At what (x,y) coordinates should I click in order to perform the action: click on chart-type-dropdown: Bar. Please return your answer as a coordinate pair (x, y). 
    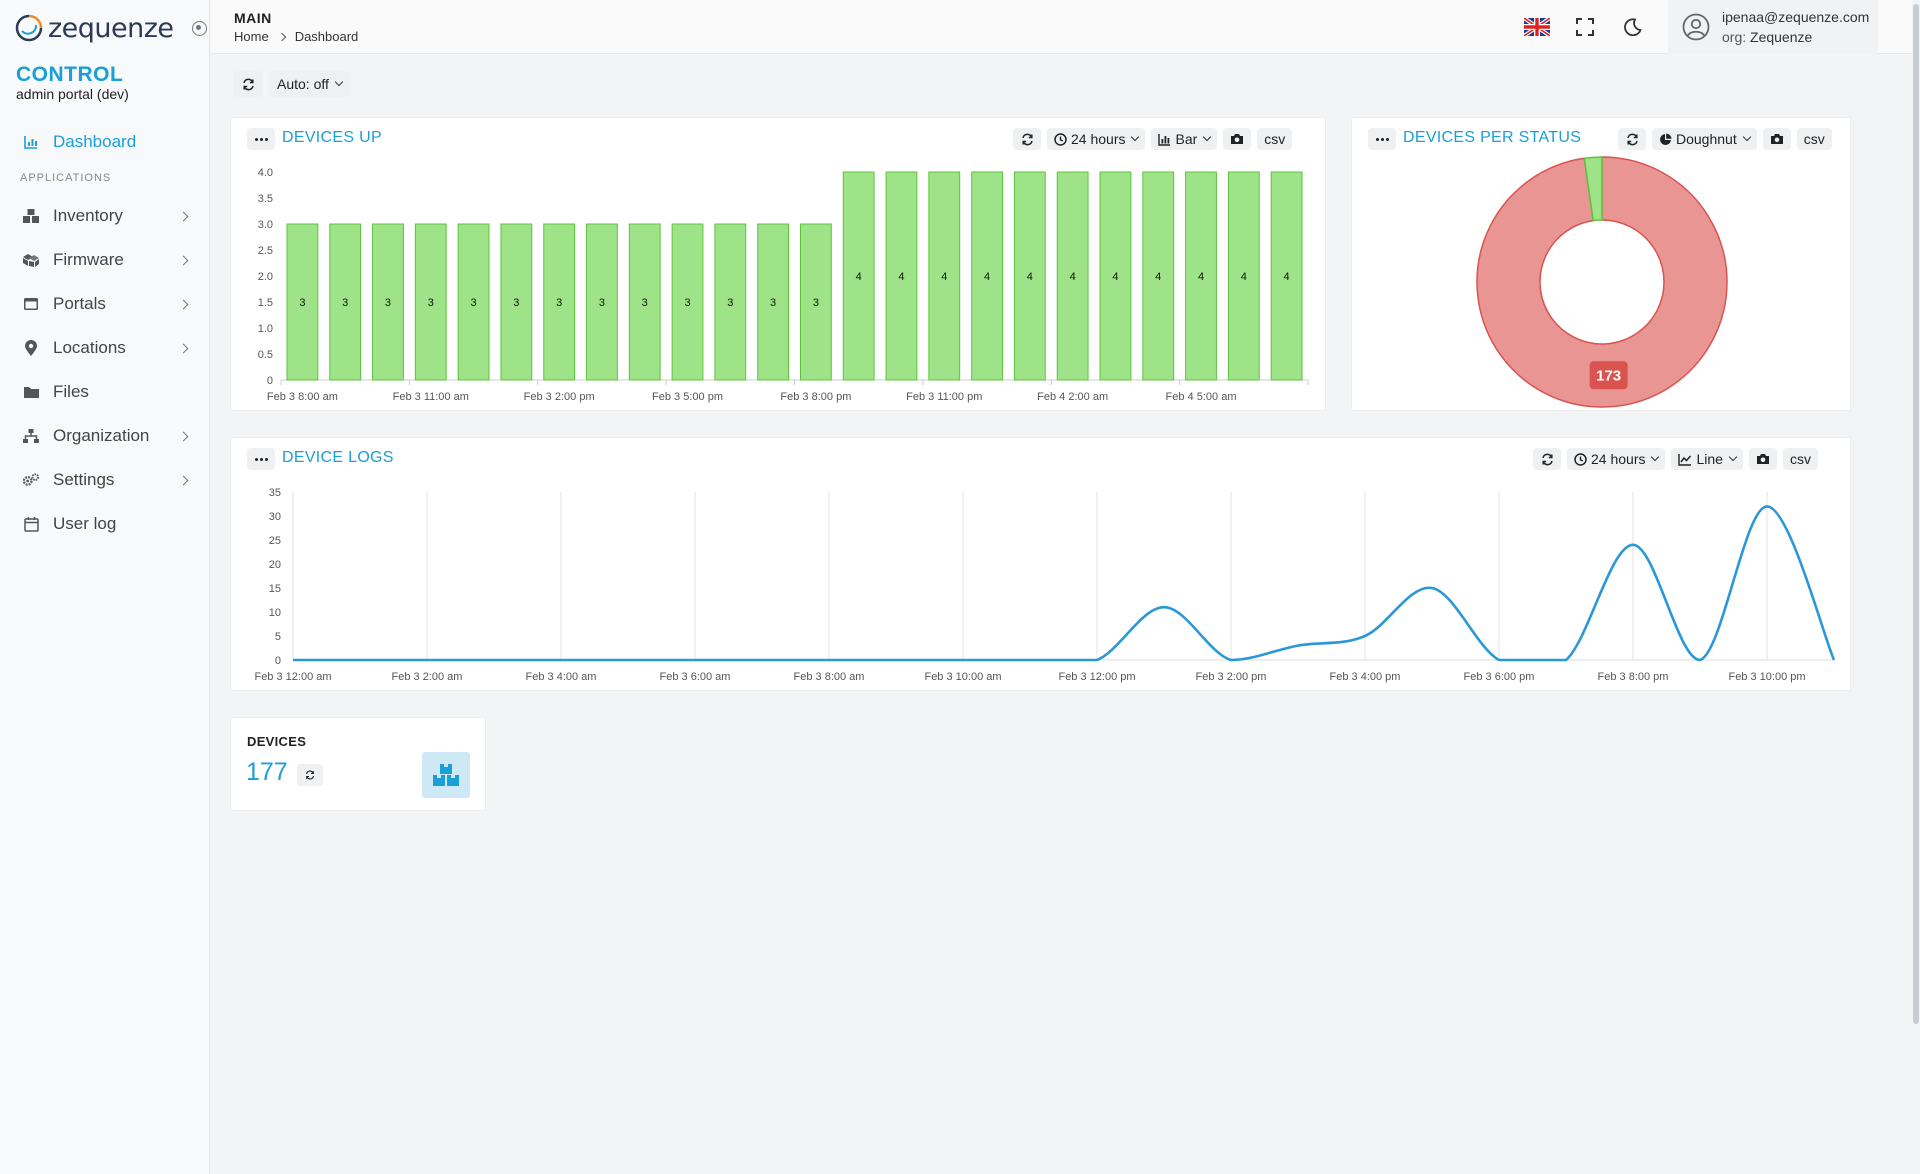
    Looking at the image, I should click on (1184, 139).